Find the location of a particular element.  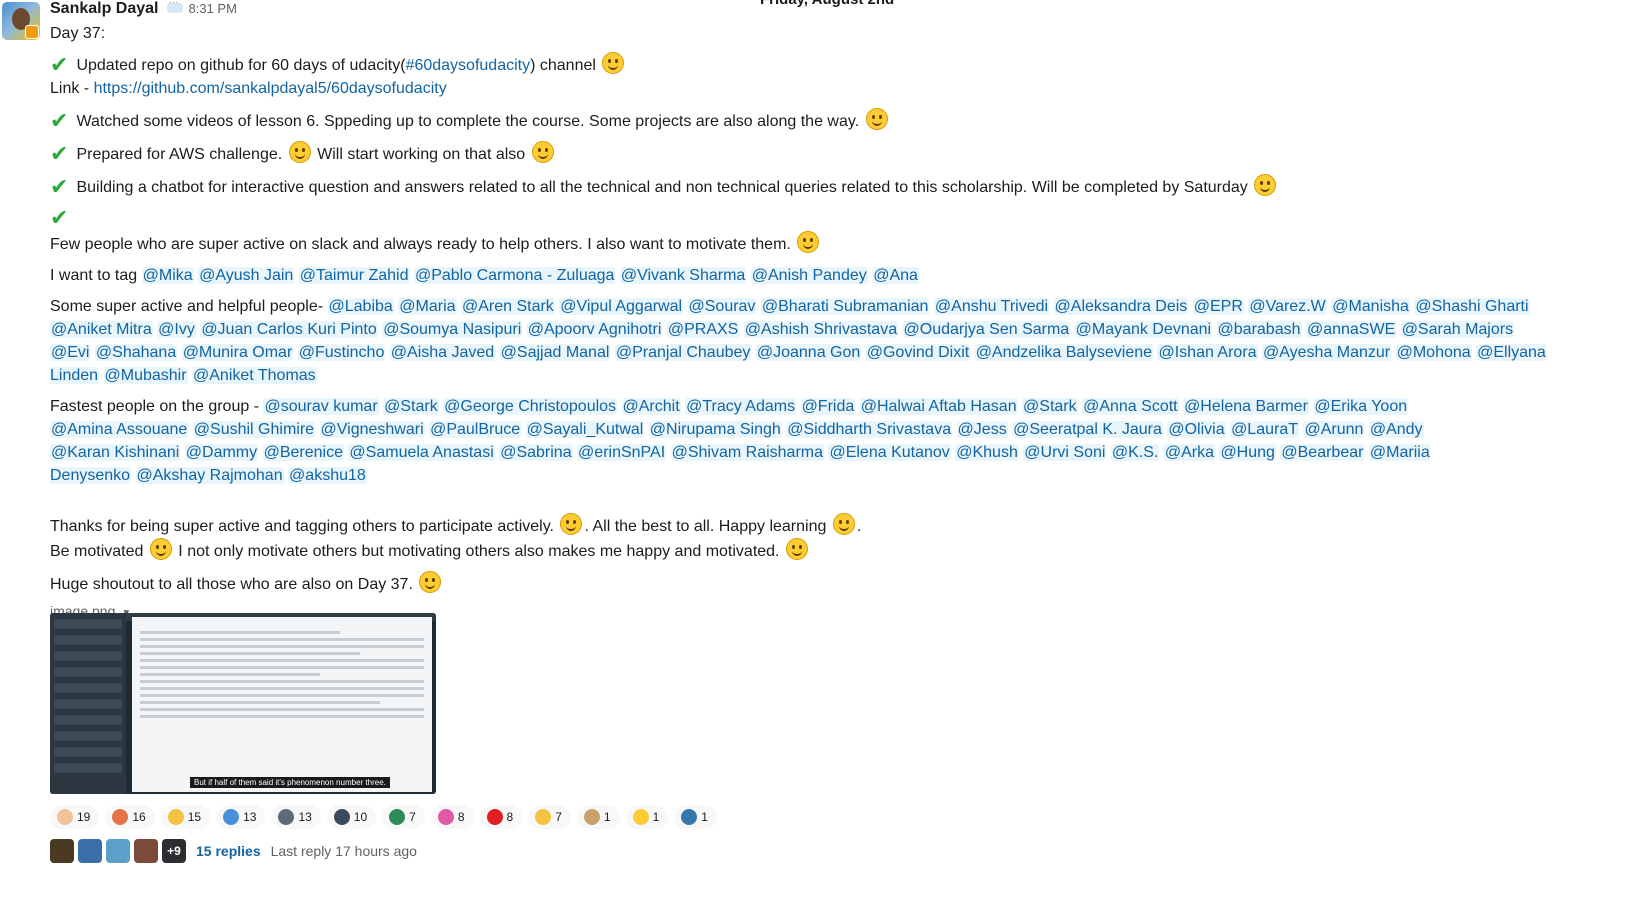

user-mention: @Vigneshwari is located at coordinates (372, 429).